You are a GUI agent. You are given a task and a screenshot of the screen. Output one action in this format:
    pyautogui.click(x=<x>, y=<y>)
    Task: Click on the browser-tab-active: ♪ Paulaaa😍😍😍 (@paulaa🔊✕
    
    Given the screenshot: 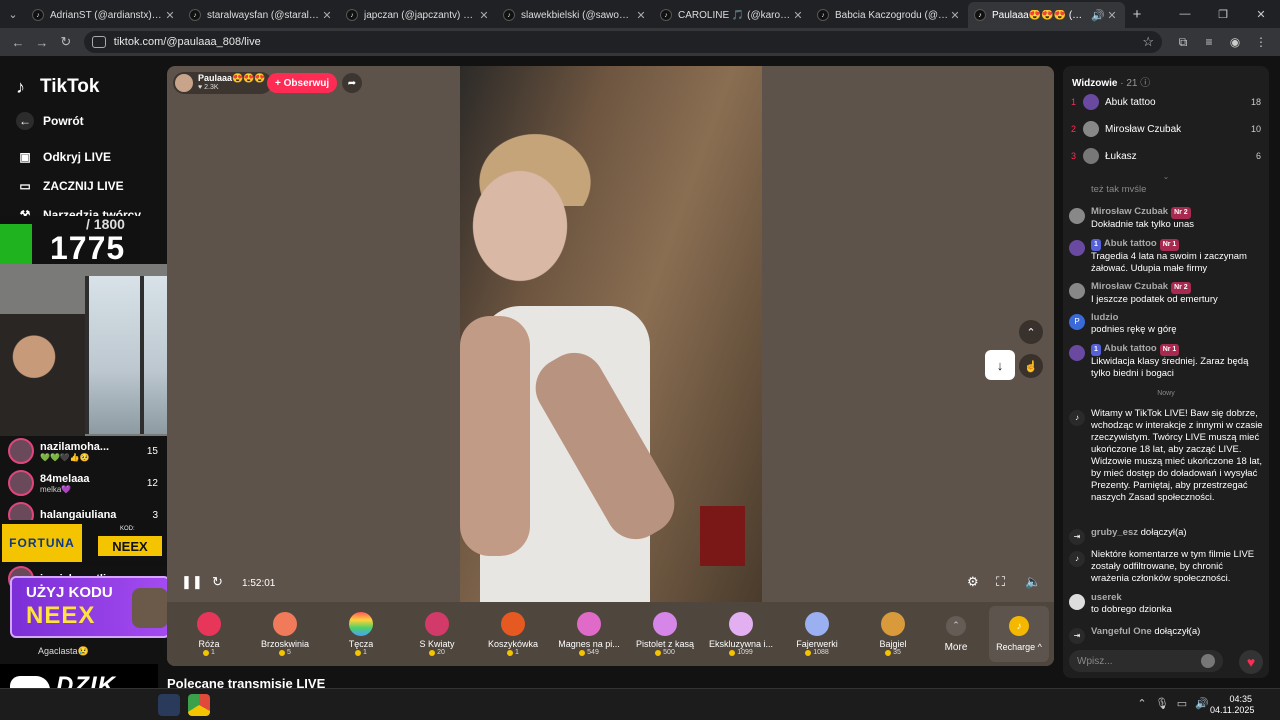 What is the action you would take?
    pyautogui.click(x=1046, y=15)
    